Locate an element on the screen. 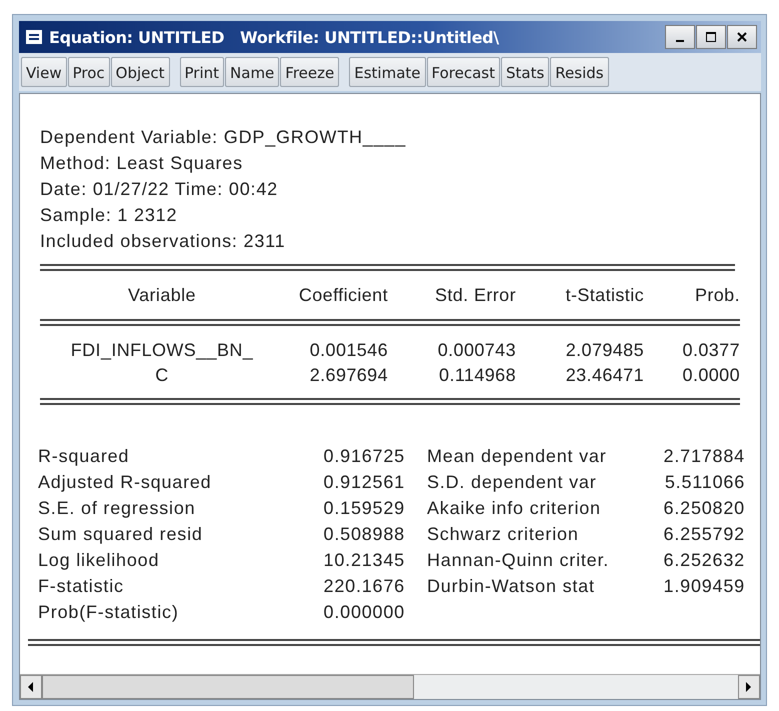  toolbar-button: Stats is located at coordinates (525, 72).